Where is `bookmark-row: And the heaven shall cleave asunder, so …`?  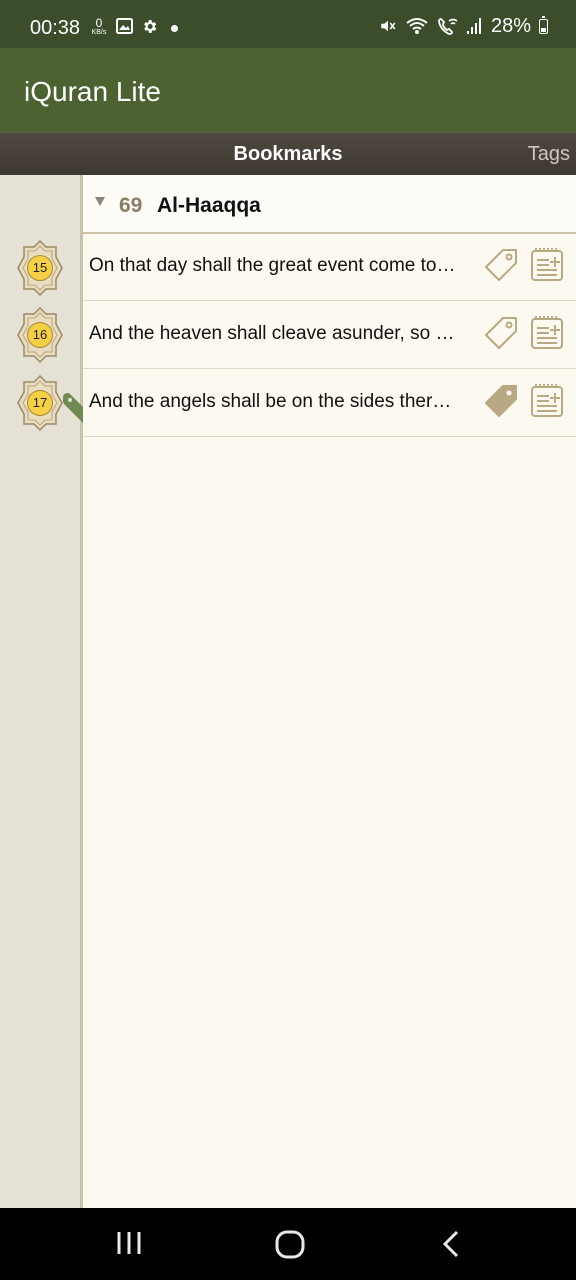 bookmark-row: And the heaven shall cleave asunder, so … is located at coordinates (329, 335).